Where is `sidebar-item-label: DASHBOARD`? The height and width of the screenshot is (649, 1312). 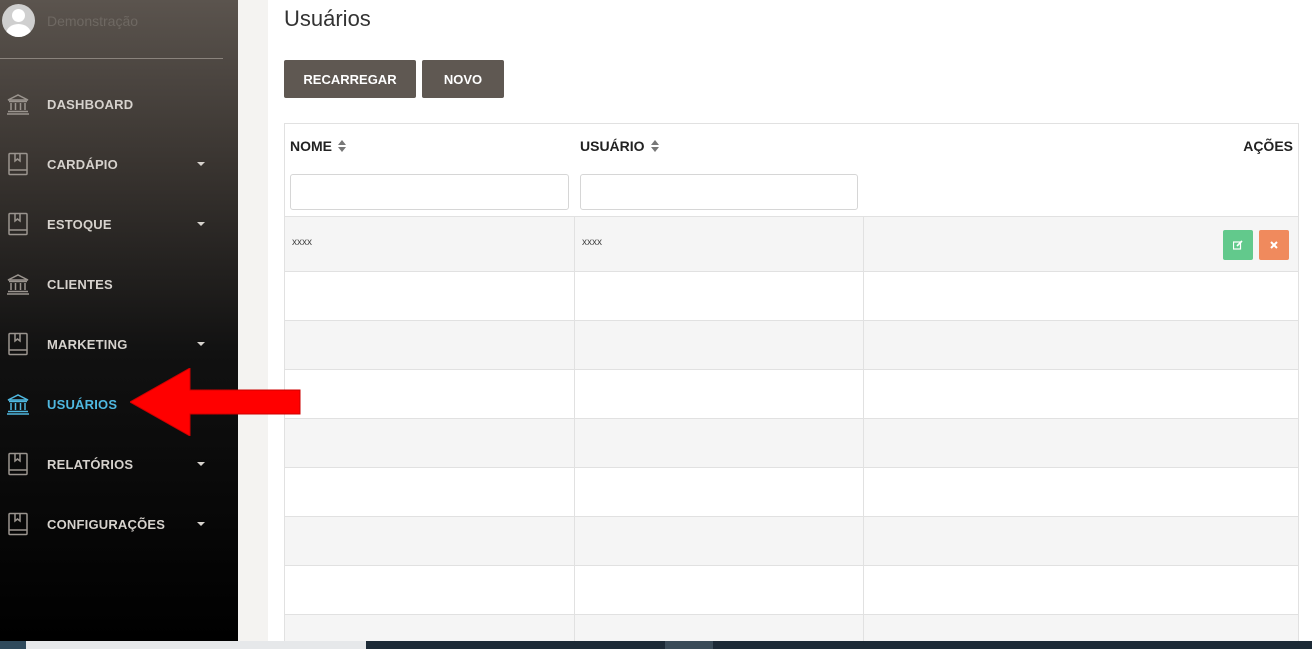 sidebar-item-label: DASHBOARD is located at coordinates (90, 104).